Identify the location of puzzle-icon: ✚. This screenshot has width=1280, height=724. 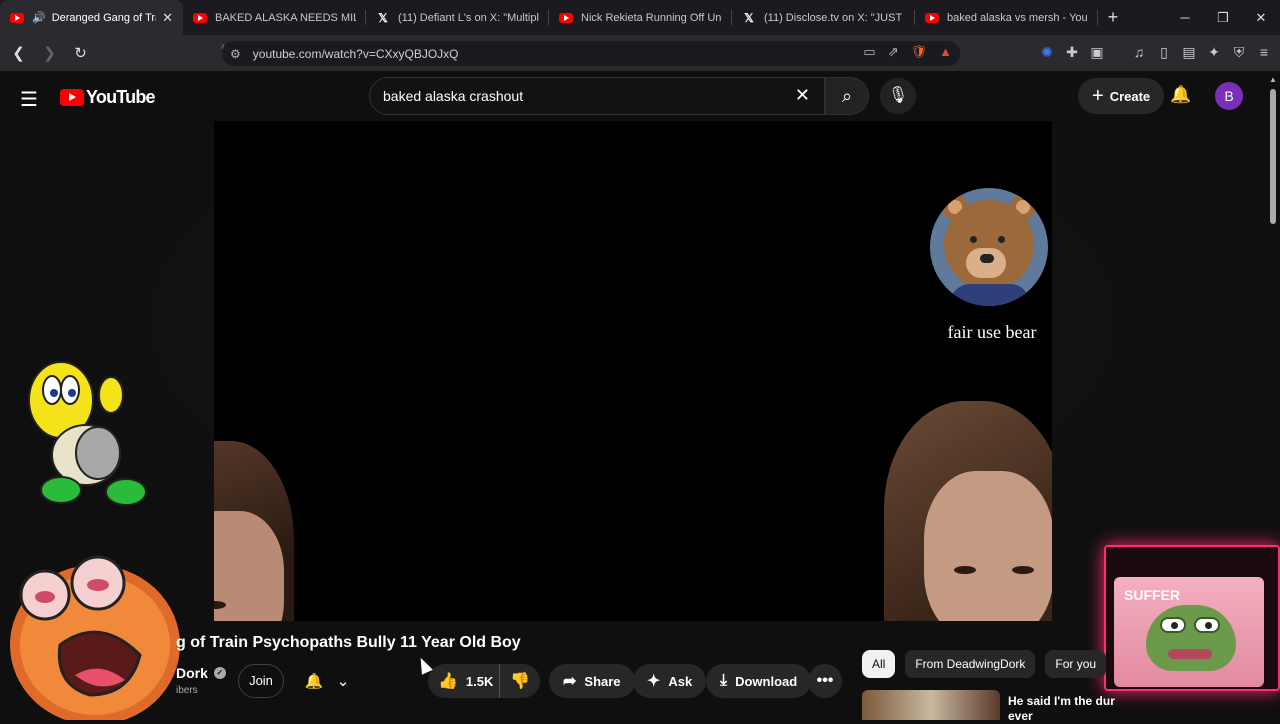
(1072, 52).